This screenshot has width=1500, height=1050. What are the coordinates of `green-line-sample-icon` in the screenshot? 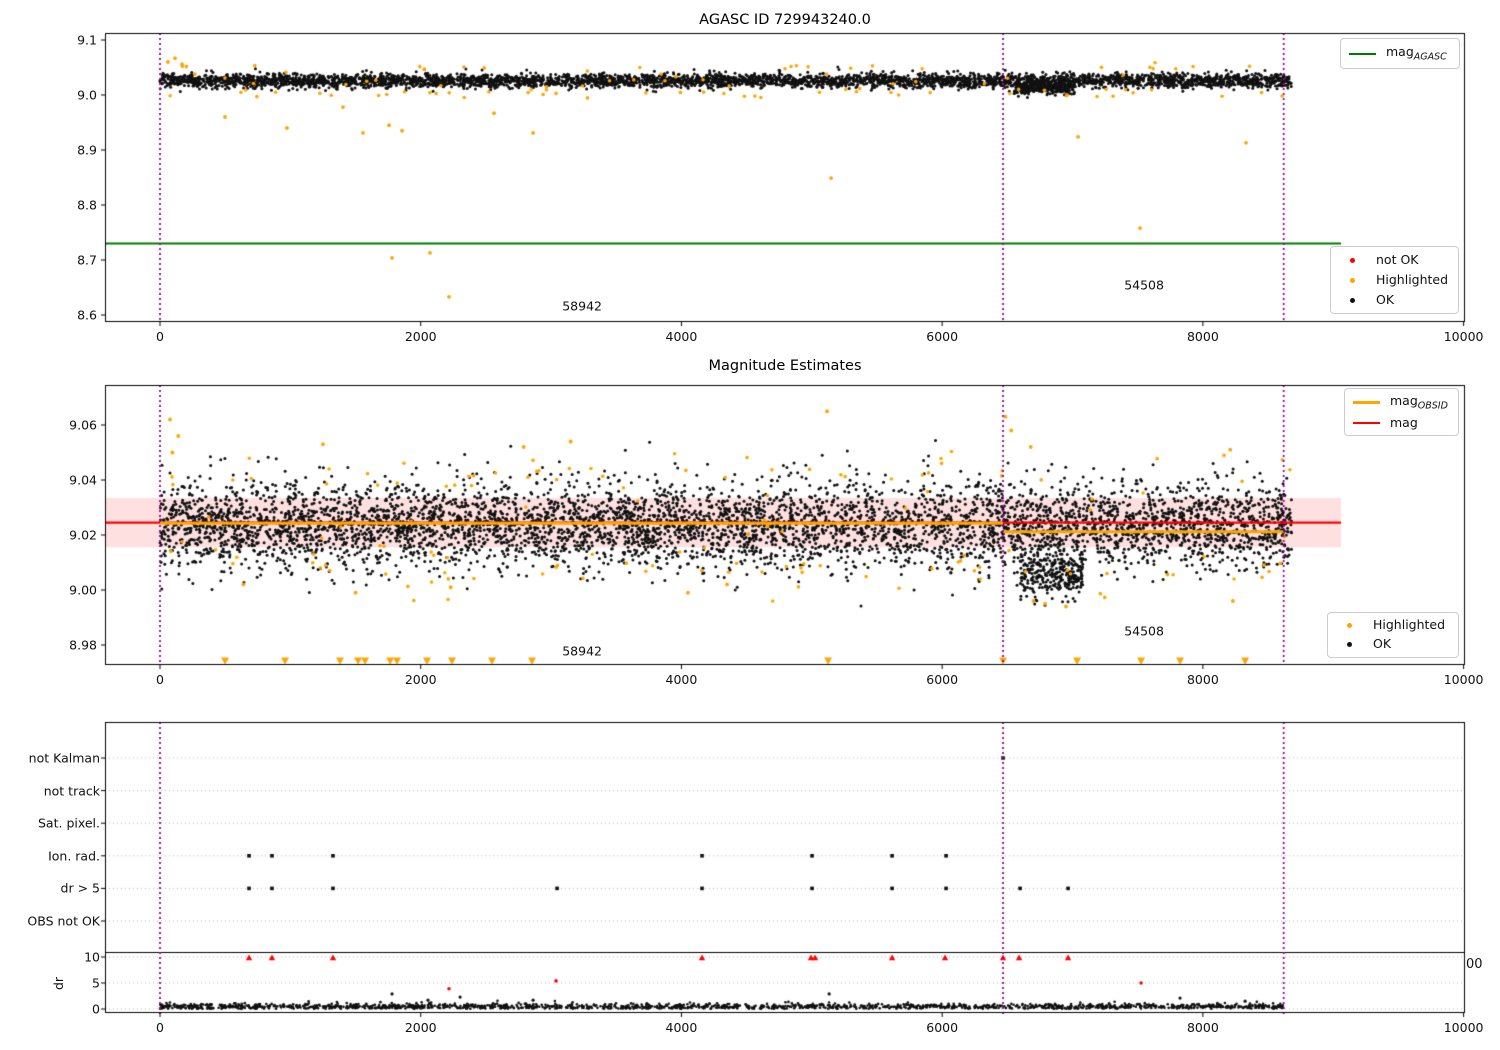 It's located at (1362, 53).